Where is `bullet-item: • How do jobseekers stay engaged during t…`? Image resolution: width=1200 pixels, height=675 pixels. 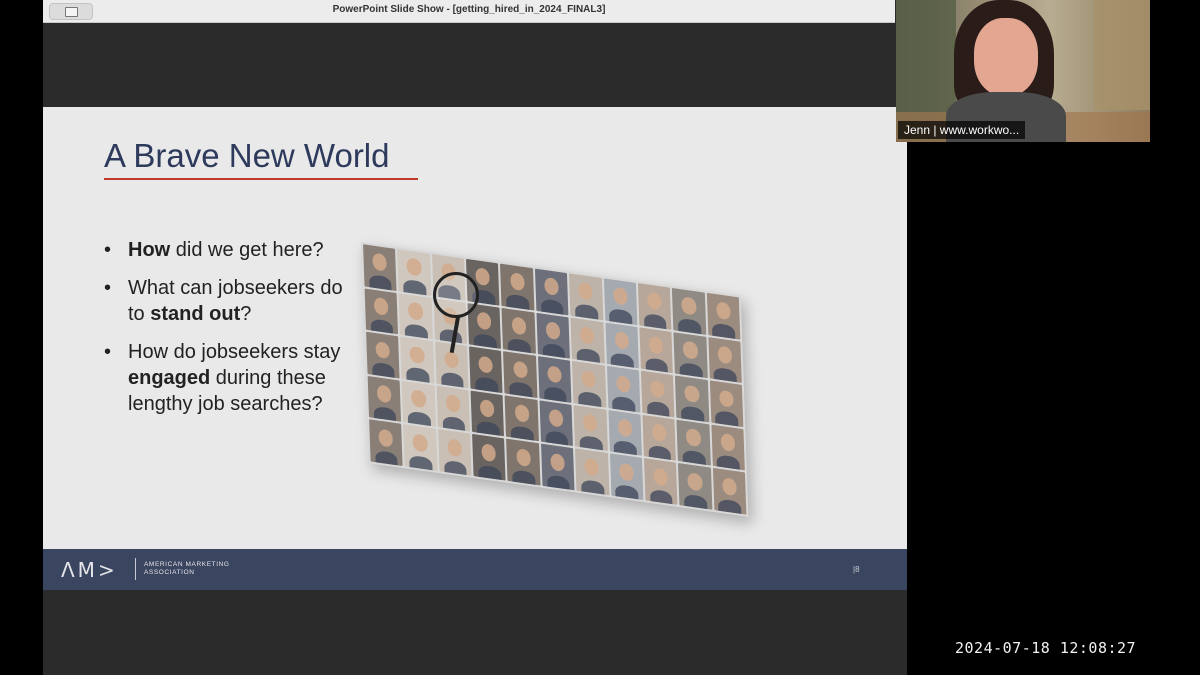
bullet-item: • How do jobseekers stay engaged during t… is located at coordinates (222, 378).